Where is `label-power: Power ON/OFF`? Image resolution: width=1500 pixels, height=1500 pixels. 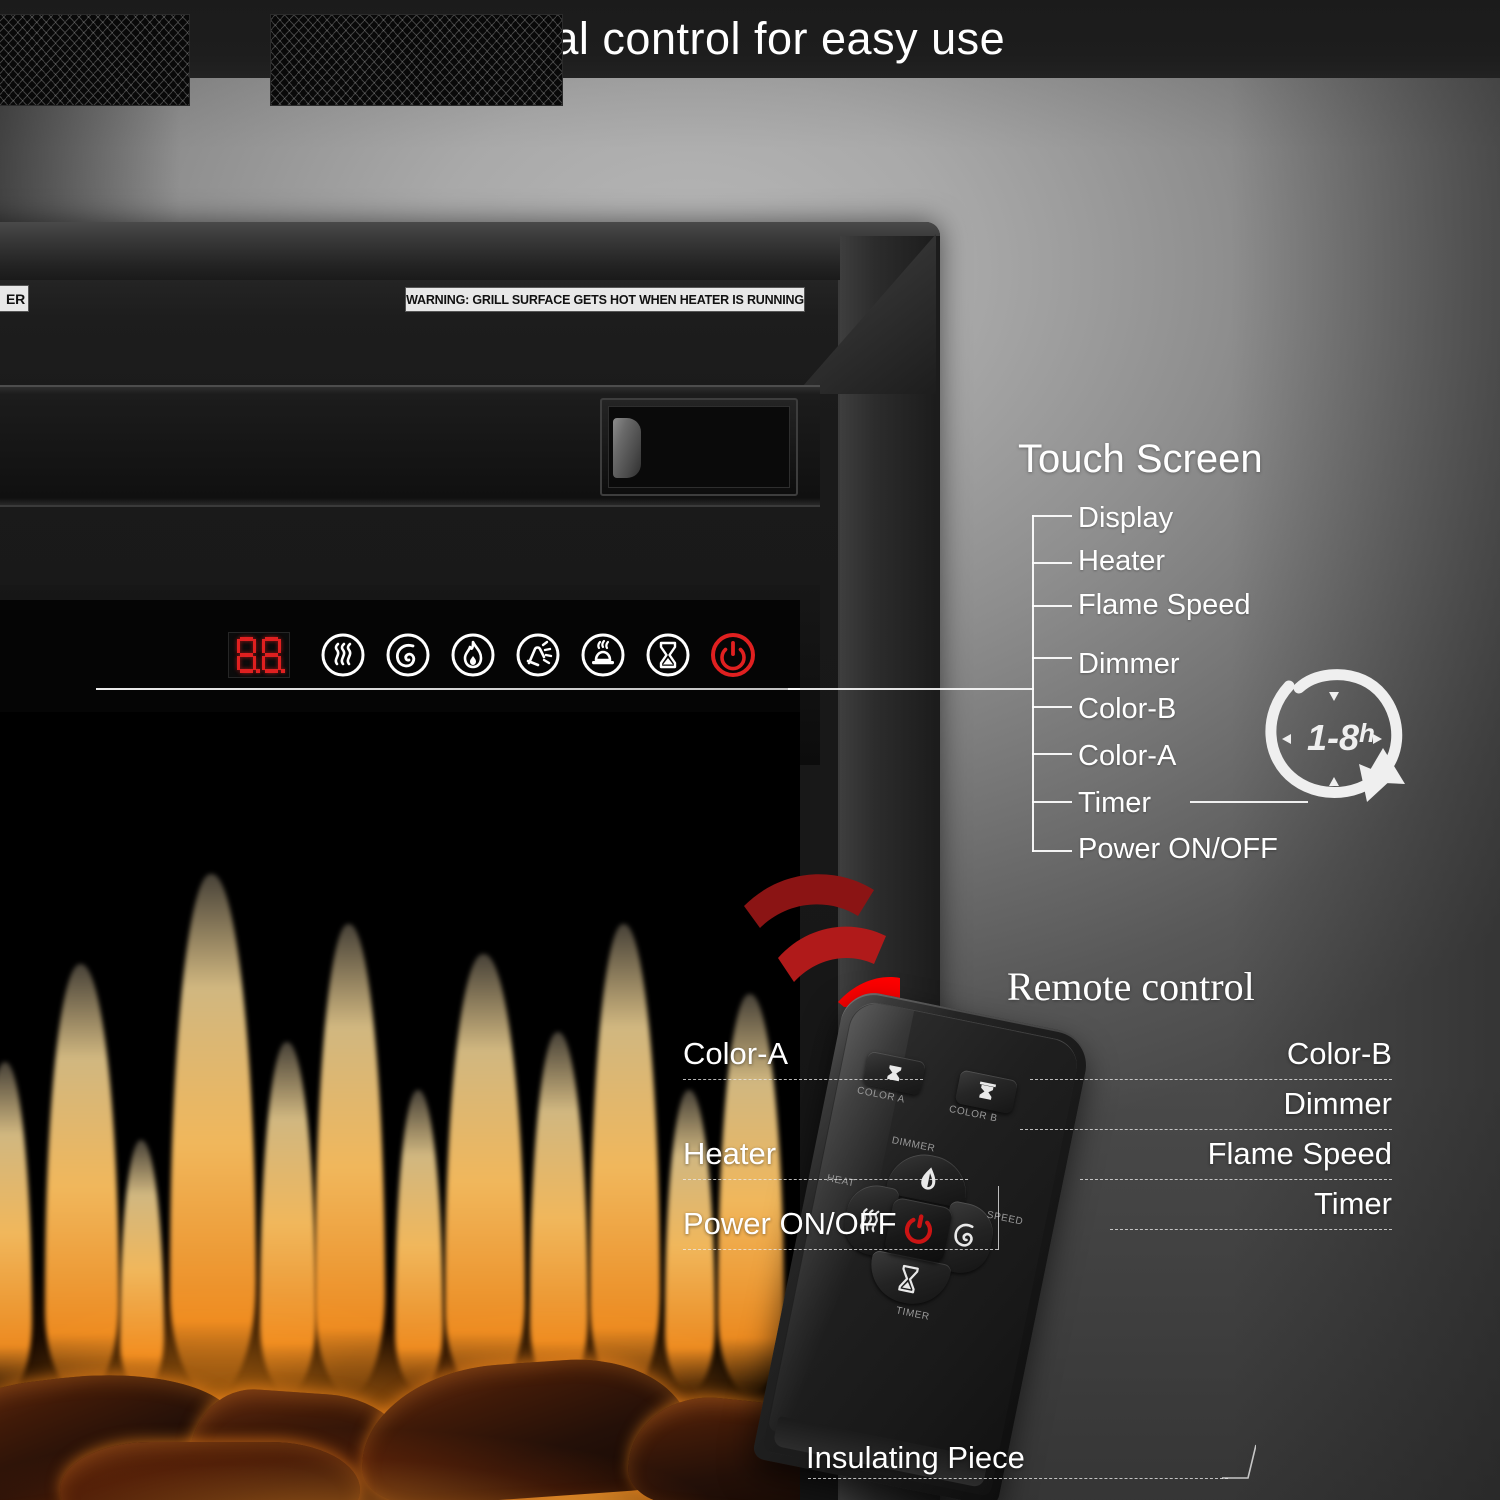 label-power: Power ON/OFF is located at coordinates (1178, 849).